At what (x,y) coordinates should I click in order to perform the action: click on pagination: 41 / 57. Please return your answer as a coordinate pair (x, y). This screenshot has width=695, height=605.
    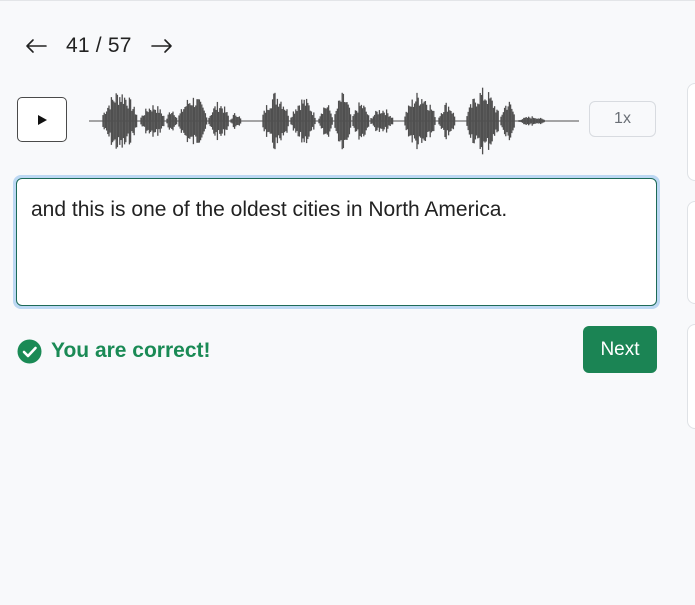
    Looking at the image, I should click on (99, 46).